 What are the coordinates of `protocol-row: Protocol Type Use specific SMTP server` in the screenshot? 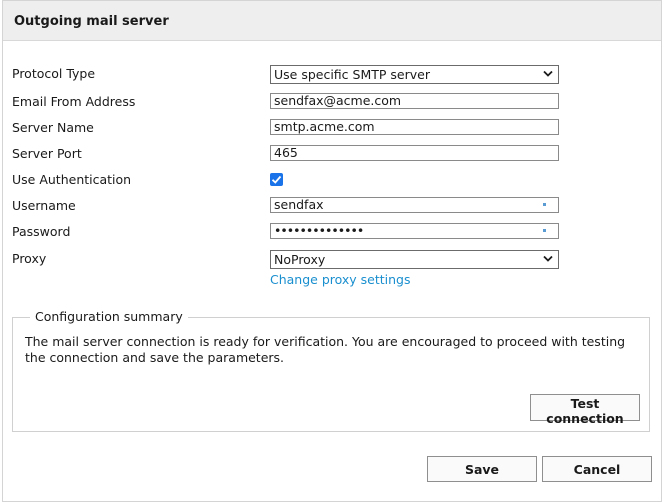 It's located at (292, 74).